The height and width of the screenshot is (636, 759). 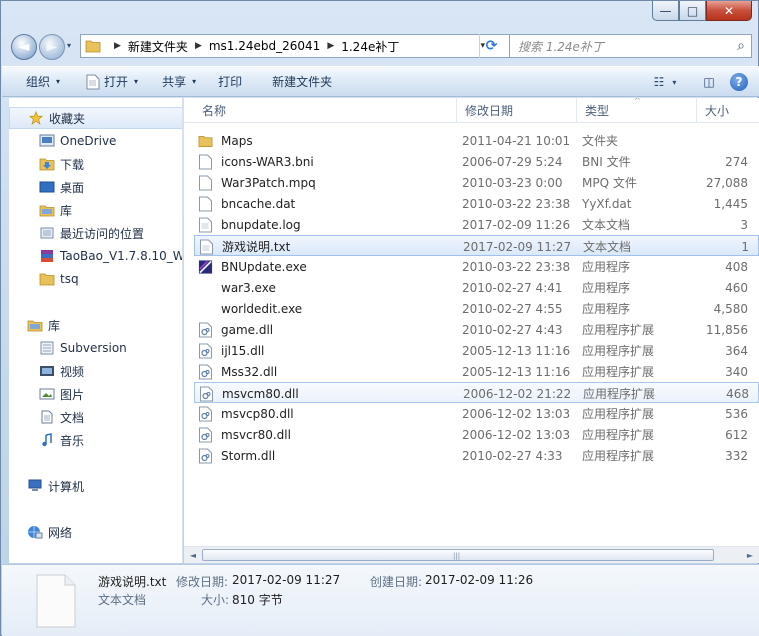 I want to click on file-type-cell: 文件夹, so click(x=600, y=141).